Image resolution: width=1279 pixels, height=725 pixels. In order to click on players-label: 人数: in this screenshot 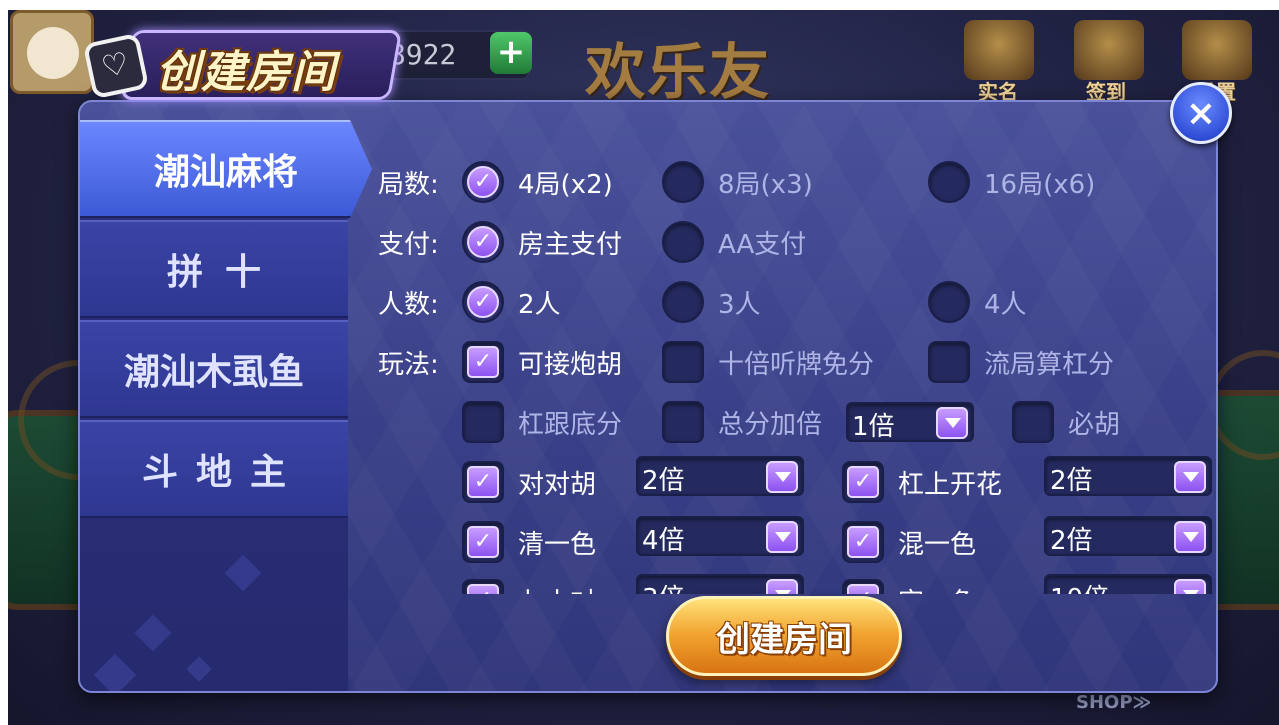, I will do `click(408, 305)`.